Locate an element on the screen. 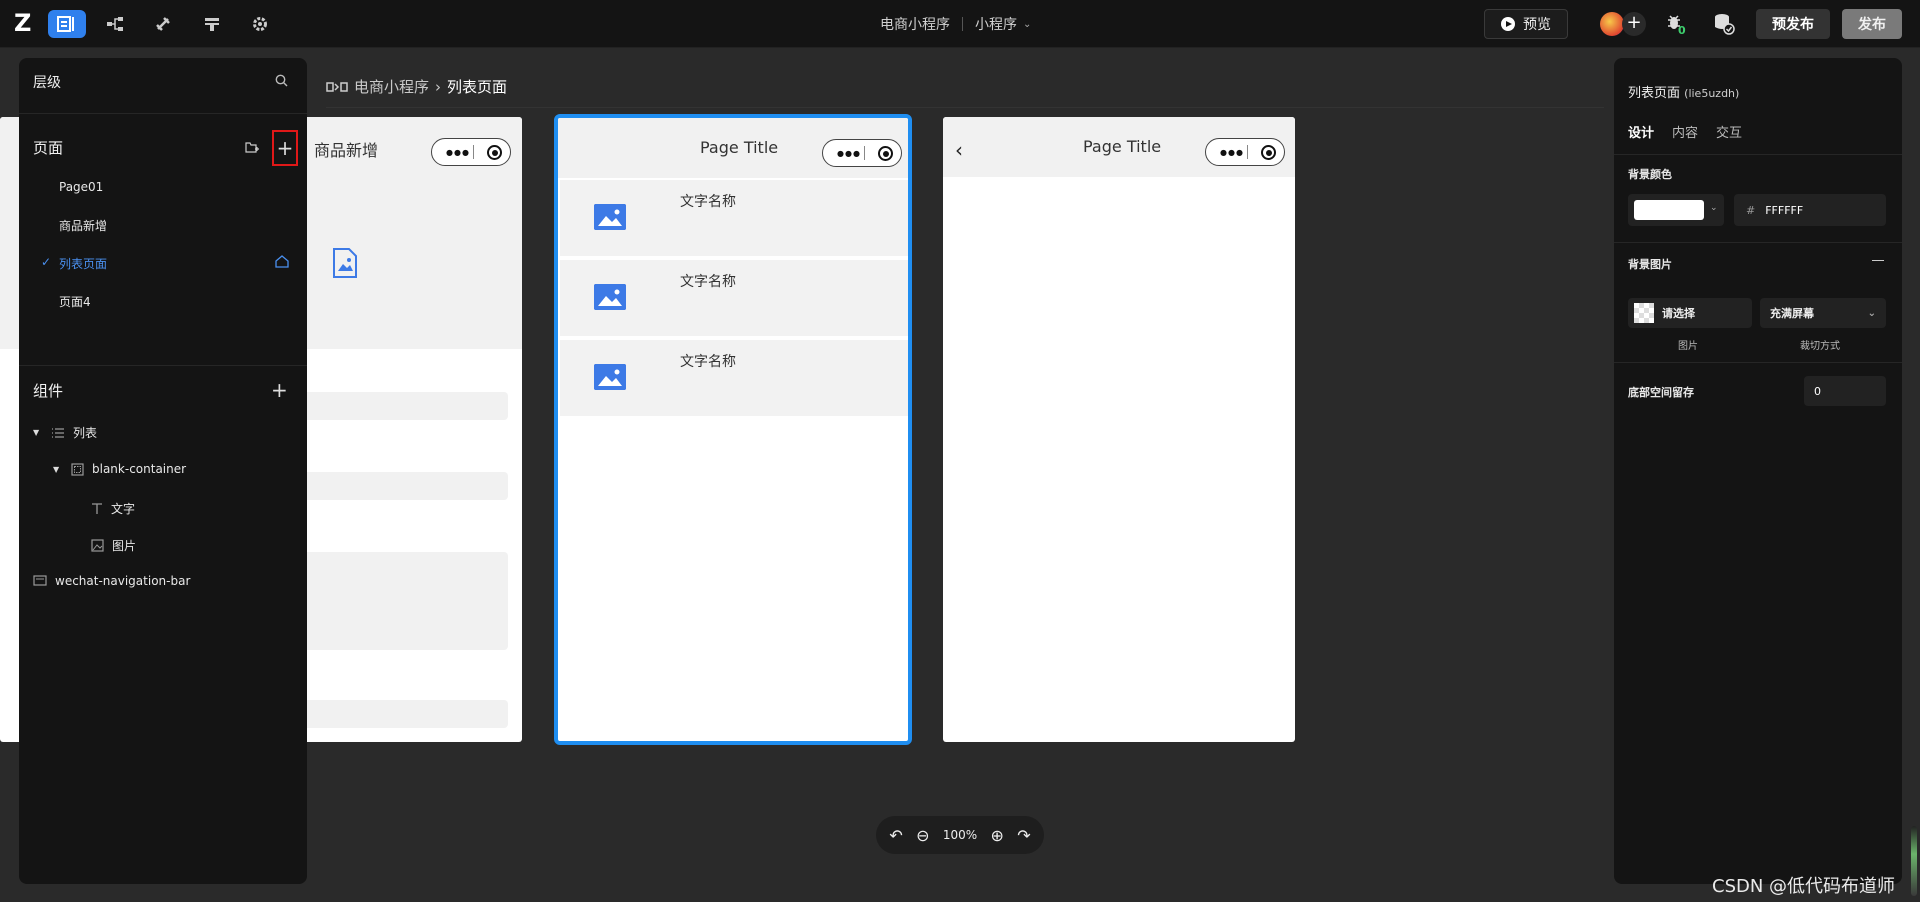 The width and height of the screenshot is (1920, 902). tab-interaction: 交互 is located at coordinates (1729, 131).